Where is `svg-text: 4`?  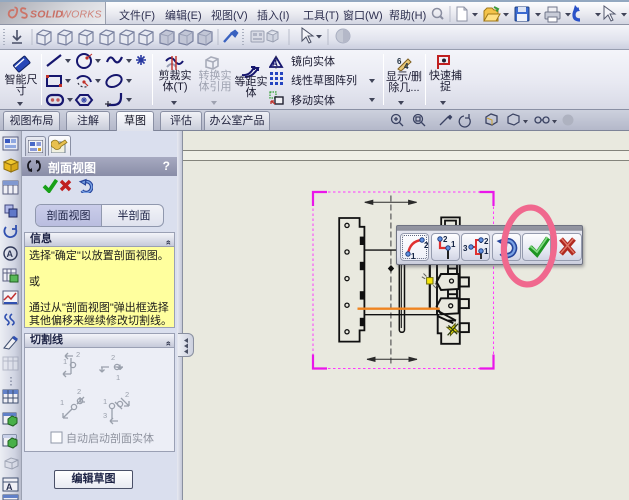
svg-text: 4 is located at coordinates (406, 66).